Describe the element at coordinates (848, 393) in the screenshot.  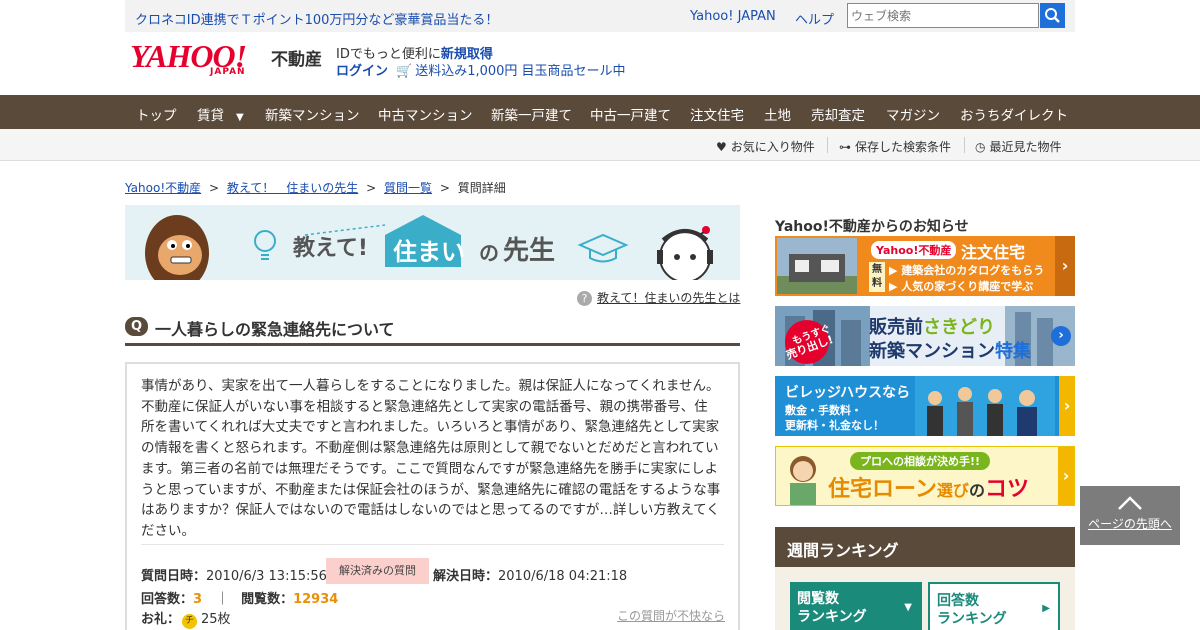
I see `ad3-title: ビレッジハウスなら` at that location.